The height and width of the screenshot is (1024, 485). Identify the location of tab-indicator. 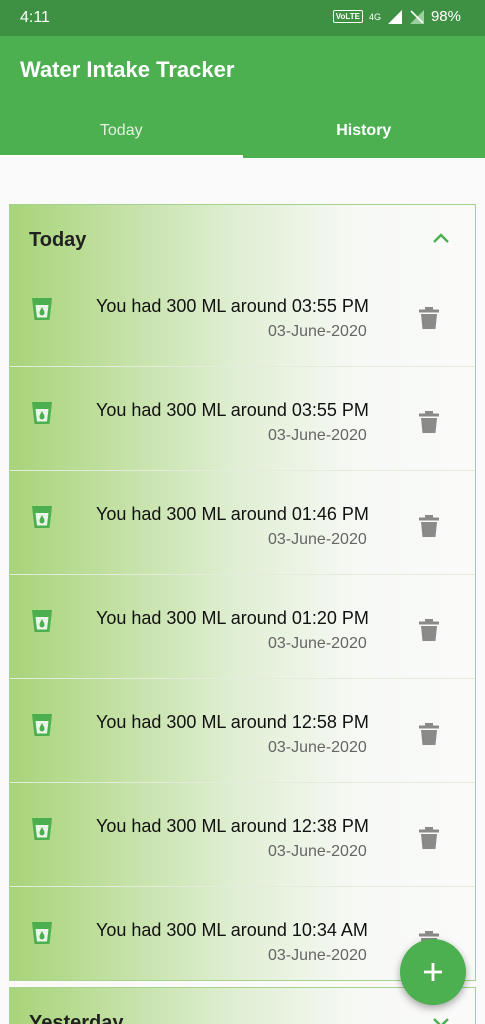
(121, 156).